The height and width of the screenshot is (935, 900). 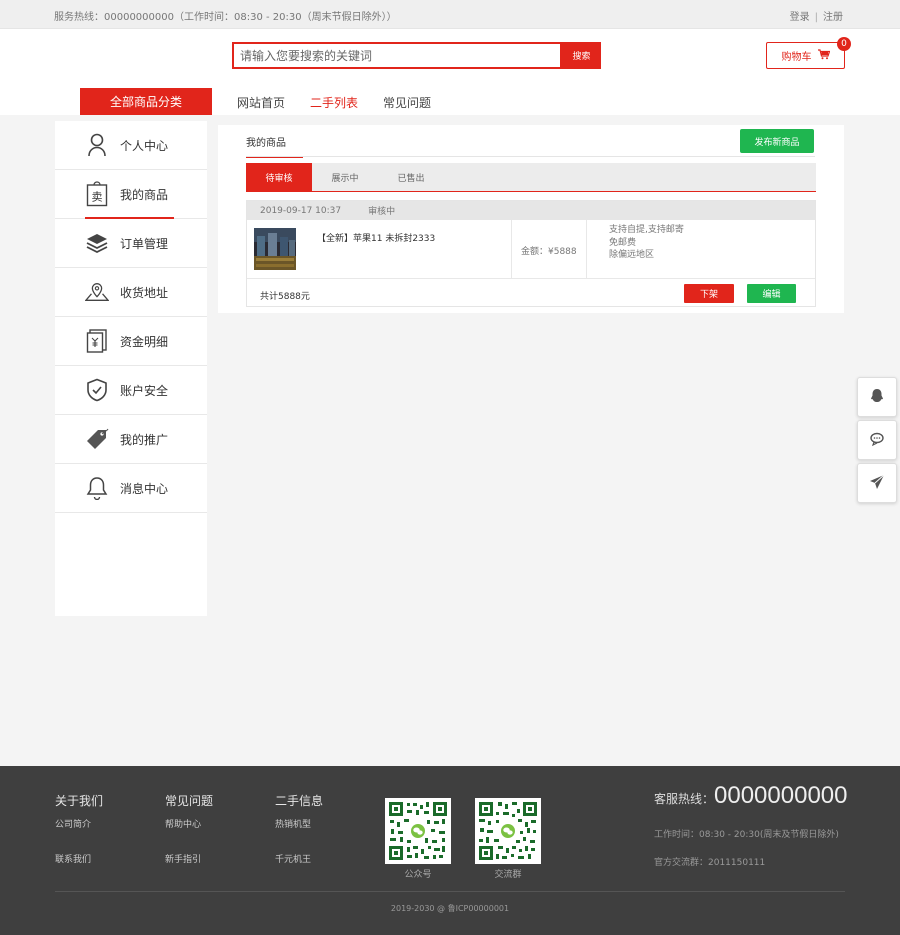 What do you see at coordinates (382, 212) in the screenshot?
I see `order-status: 审核中` at bounding box center [382, 212].